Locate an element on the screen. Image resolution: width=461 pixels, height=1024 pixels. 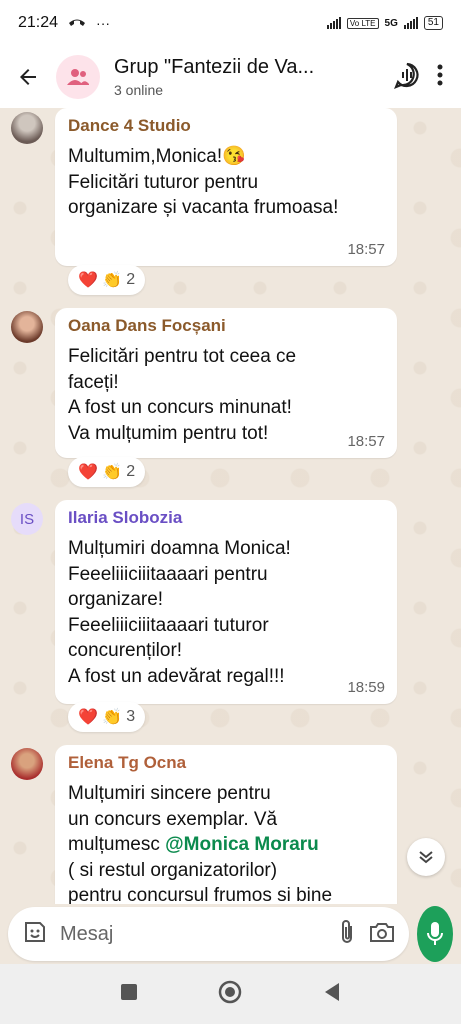
network-label: 5G is located at coordinates (391, 23).